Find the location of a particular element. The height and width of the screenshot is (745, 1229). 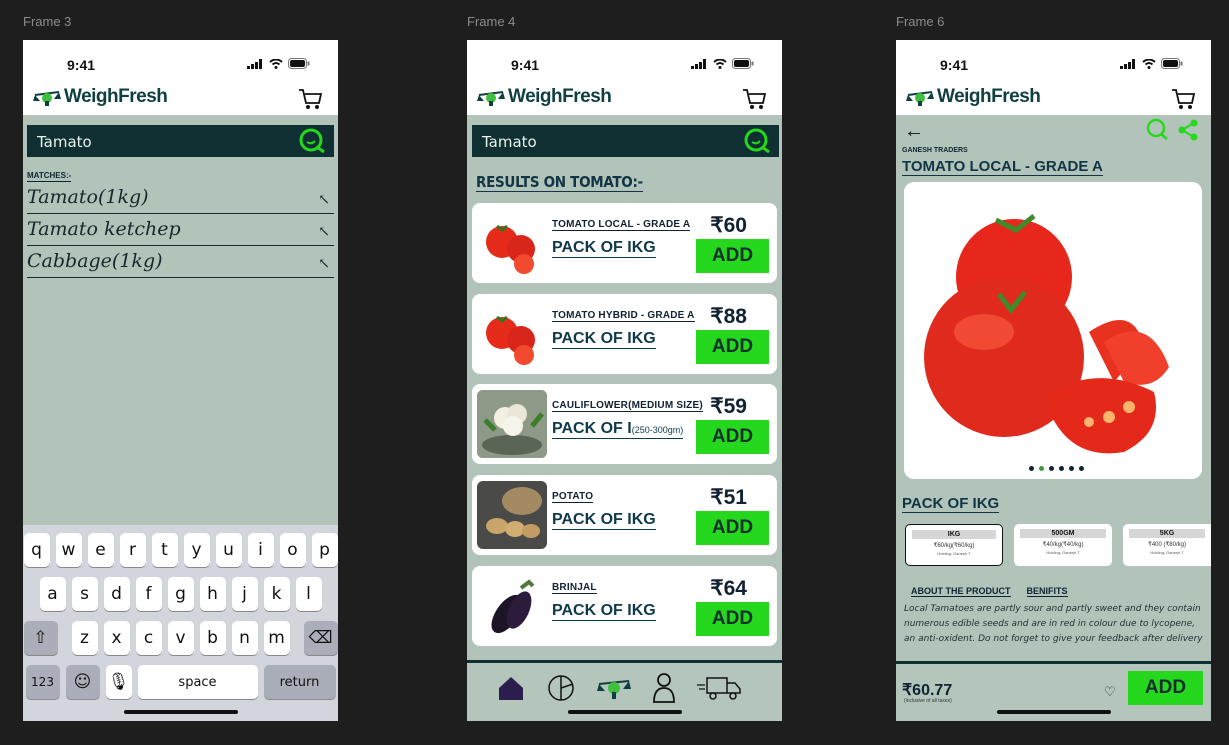

product-name: POTATO is located at coordinates (573, 497).